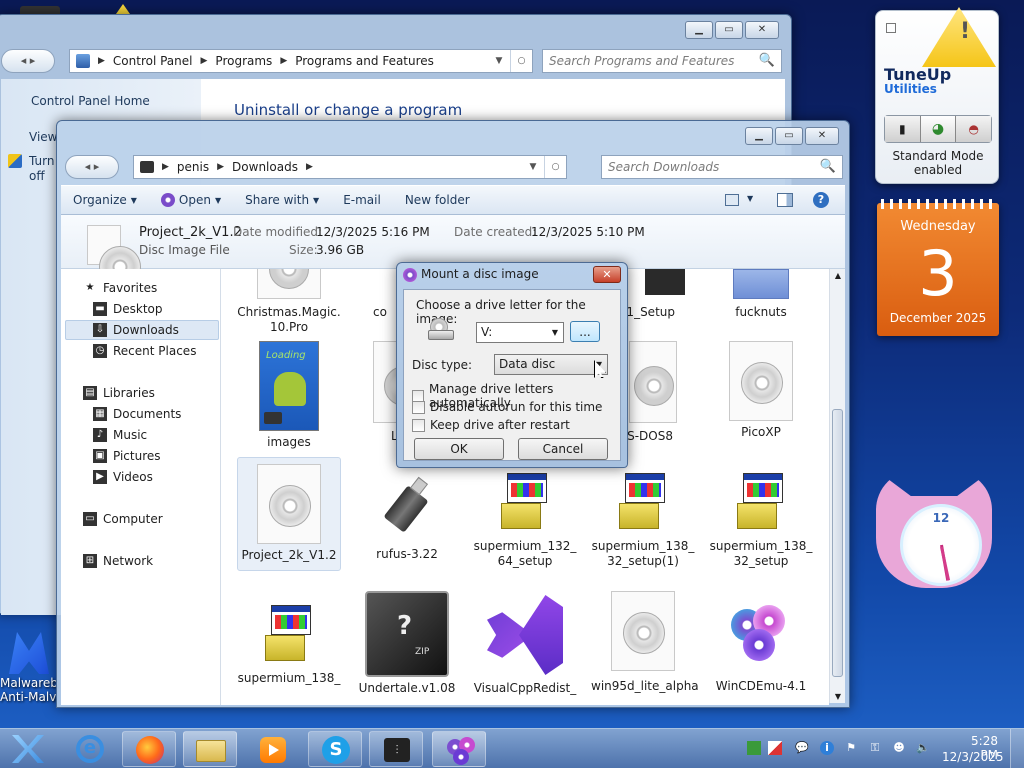 The image size is (1024, 768). What do you see at coordinates (41, 161) in the screenshot?
I see `sidebar-link-turn: Turn` at bounding box center [41, 161].